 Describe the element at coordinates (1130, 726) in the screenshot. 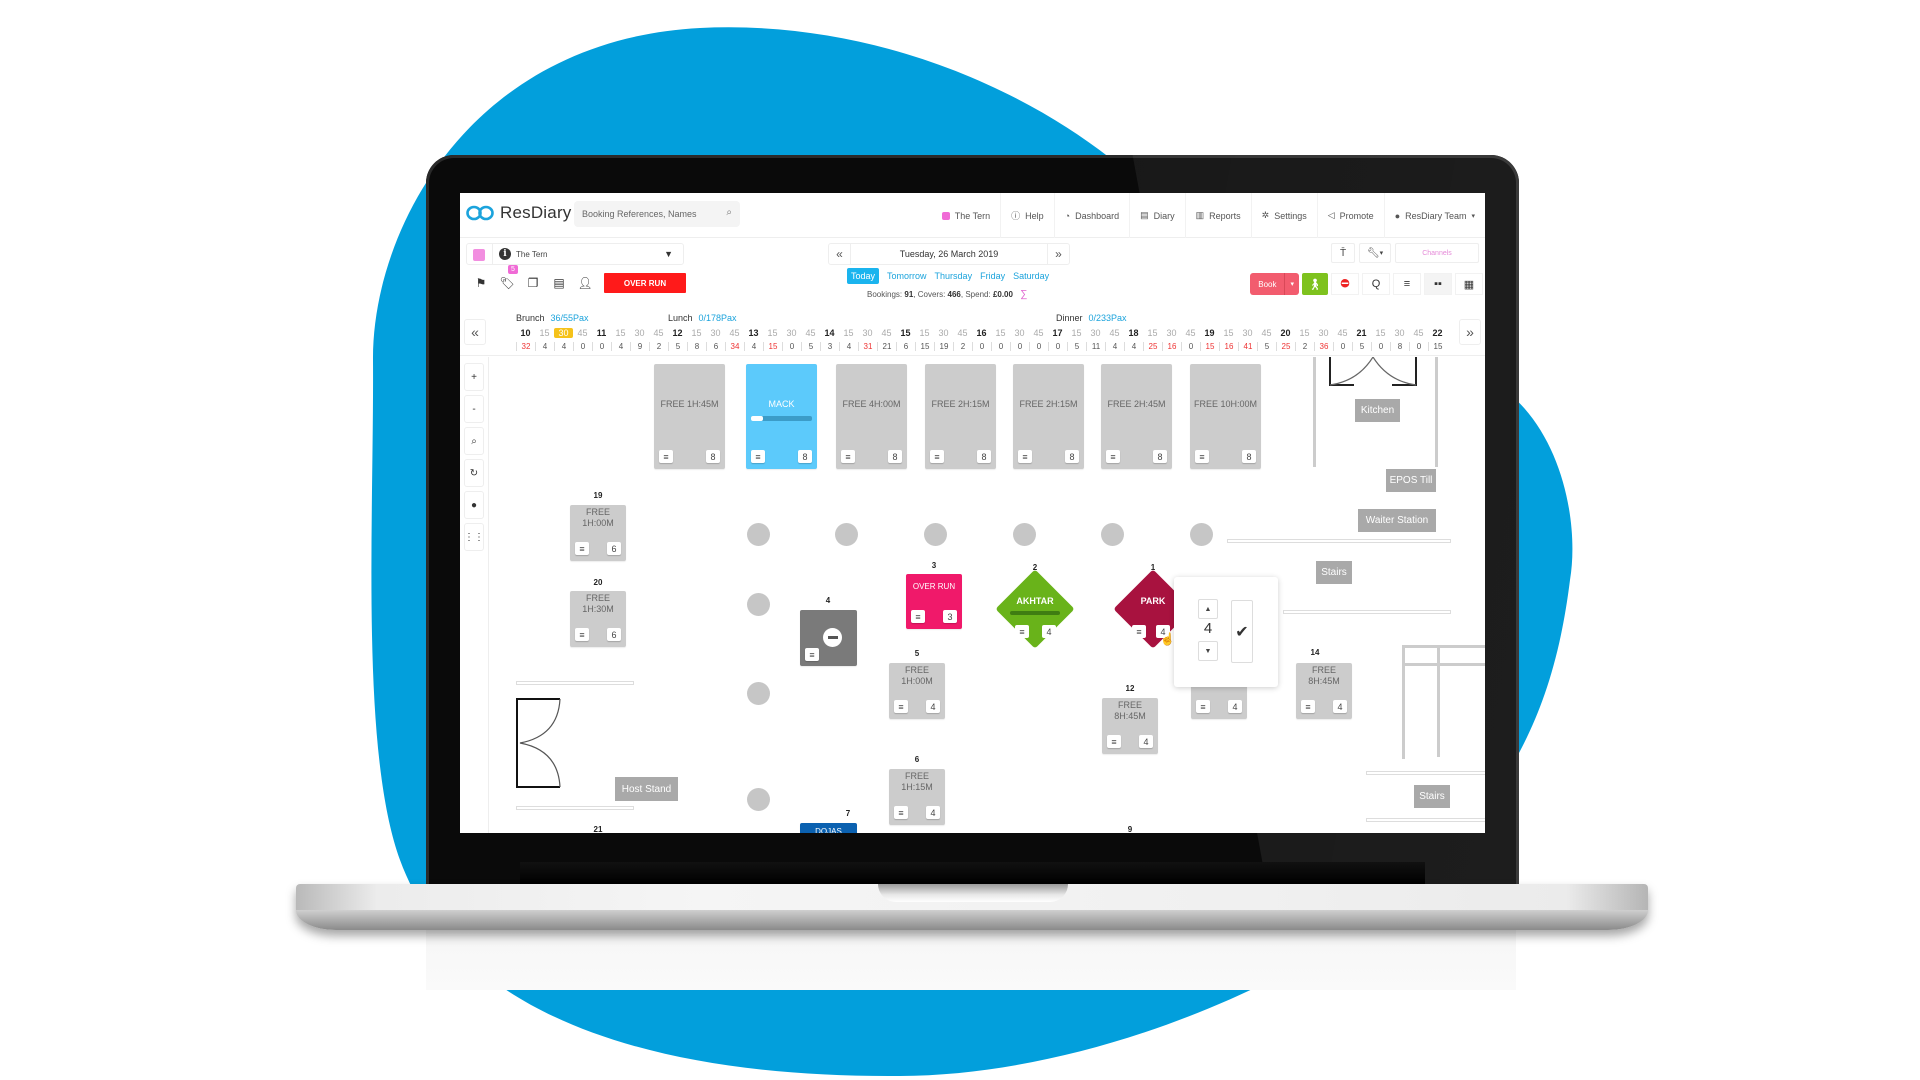

I see `table-12: FREE 8H:45M ≡ 4` at that location.